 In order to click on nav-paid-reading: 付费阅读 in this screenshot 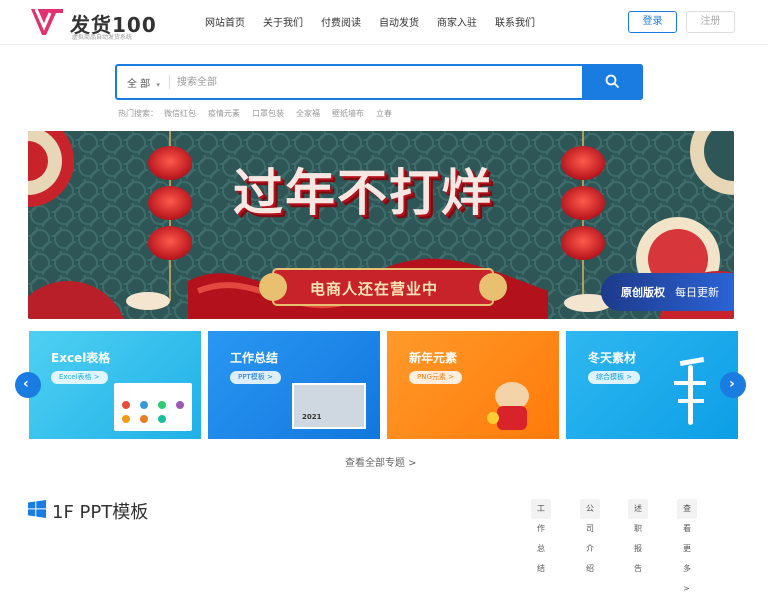, I will do `click(341, 21)`.